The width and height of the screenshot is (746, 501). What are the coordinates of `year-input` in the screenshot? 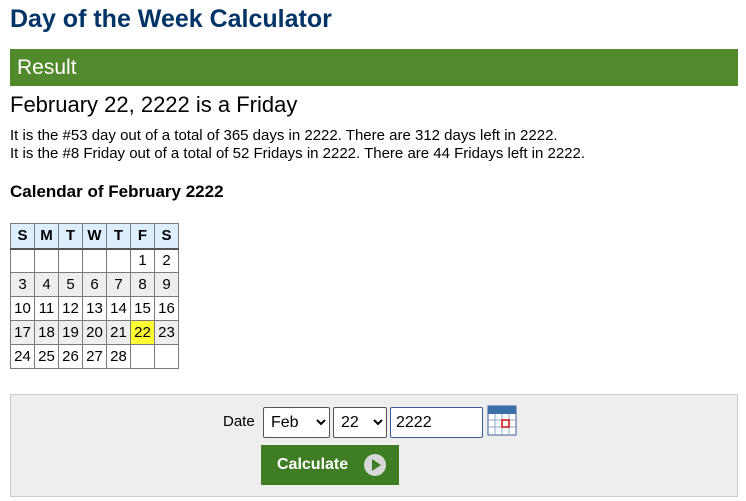 It's located at (436, 422).